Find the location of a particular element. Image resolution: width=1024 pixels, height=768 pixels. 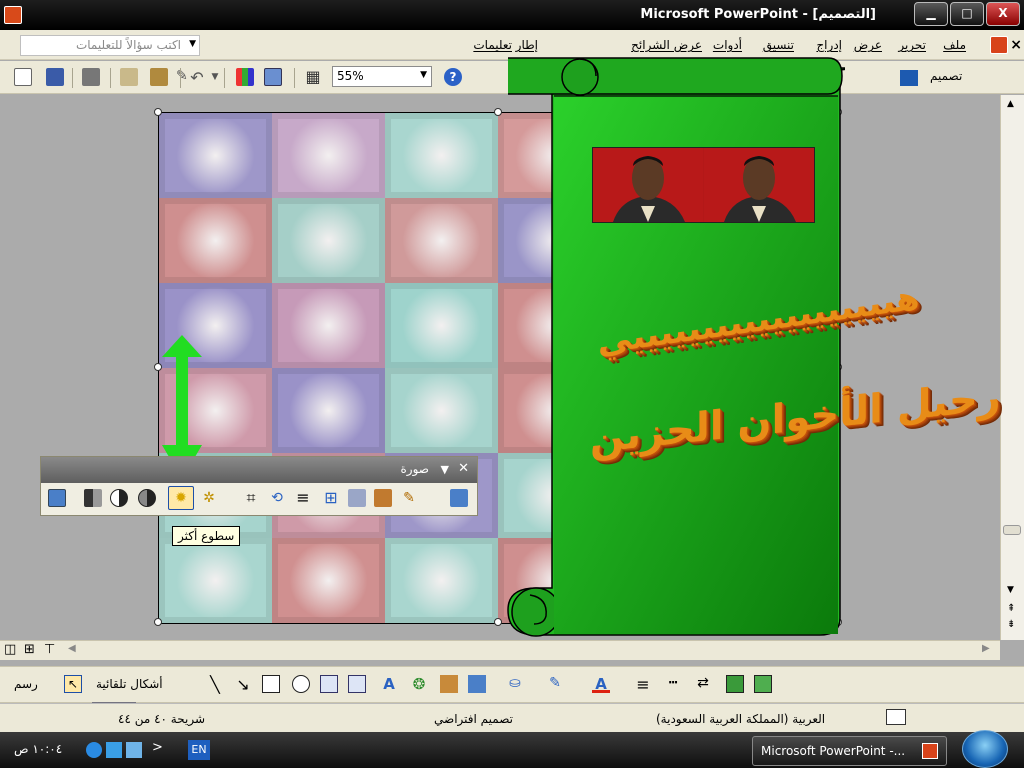

table-icon is located at coordinates (273, 77).